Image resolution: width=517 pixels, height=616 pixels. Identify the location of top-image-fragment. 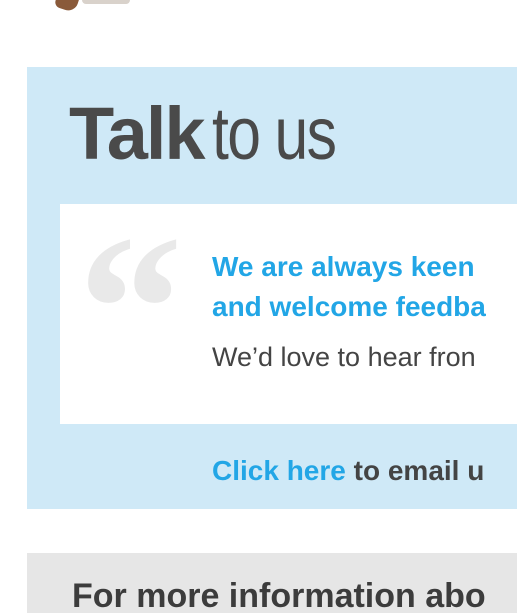
(108, 7).